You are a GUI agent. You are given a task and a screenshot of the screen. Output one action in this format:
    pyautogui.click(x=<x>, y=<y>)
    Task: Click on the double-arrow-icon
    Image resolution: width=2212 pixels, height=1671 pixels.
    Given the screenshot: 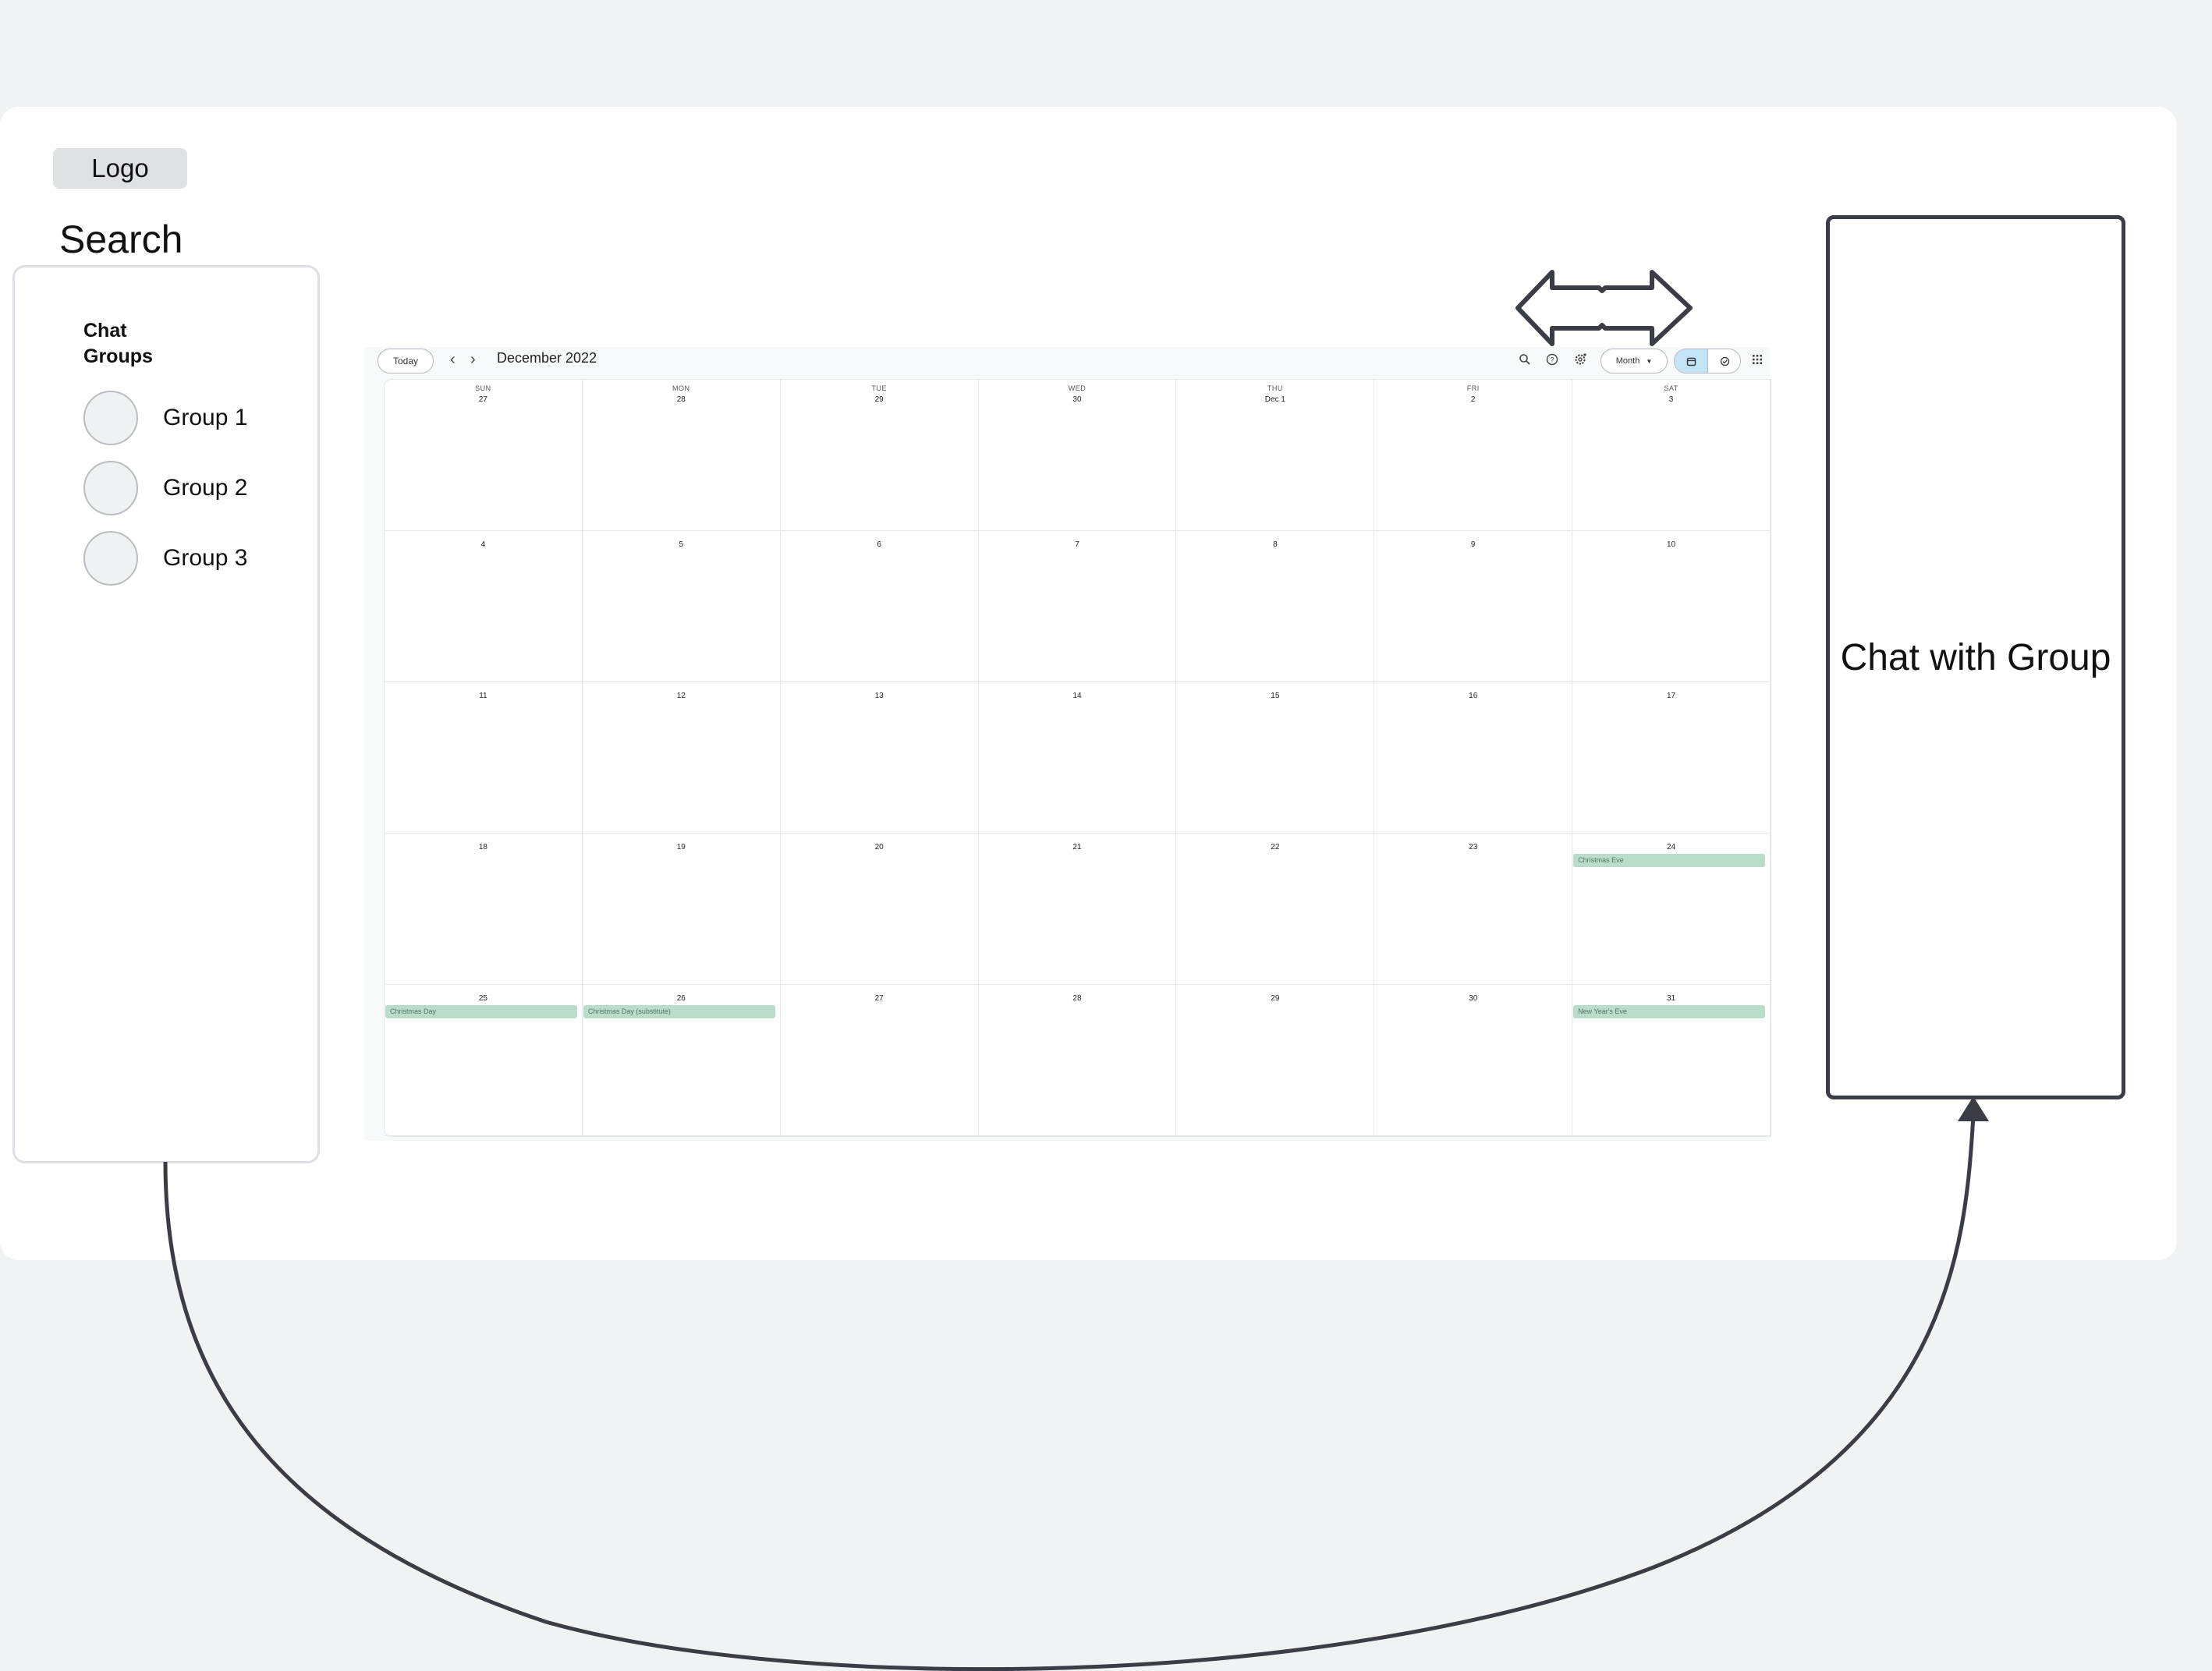 What is the action you would take?
    pyautogui.click(x=1604, y=308)
    